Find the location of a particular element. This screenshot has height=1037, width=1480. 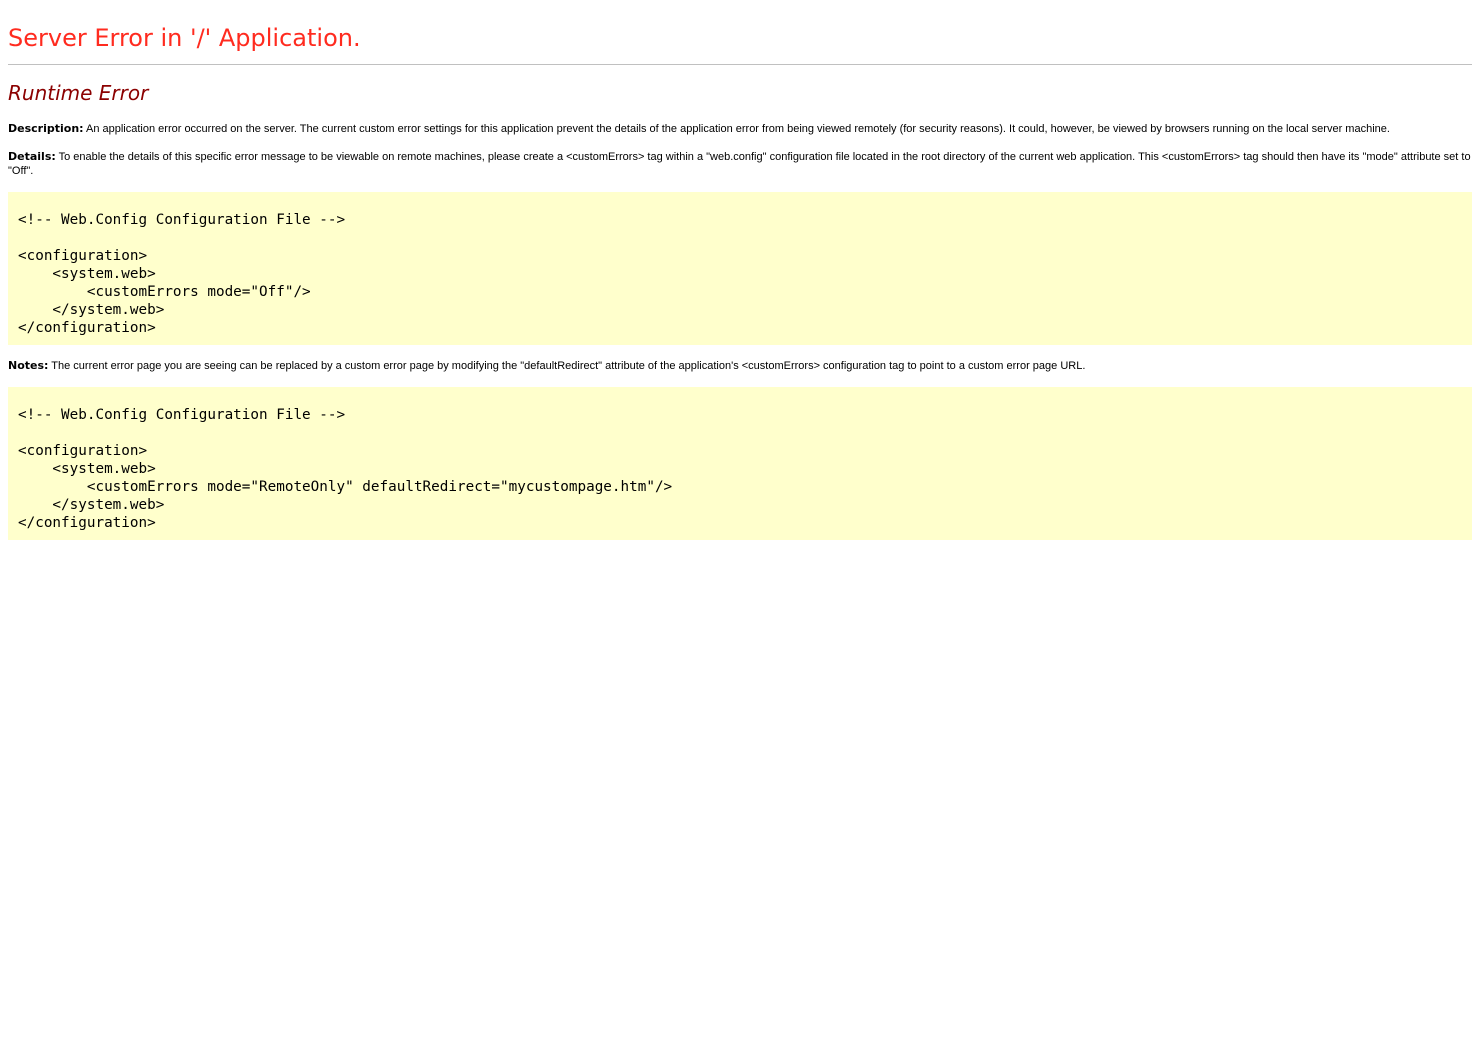

details-label: Details: is located at coordinates (32, 156).